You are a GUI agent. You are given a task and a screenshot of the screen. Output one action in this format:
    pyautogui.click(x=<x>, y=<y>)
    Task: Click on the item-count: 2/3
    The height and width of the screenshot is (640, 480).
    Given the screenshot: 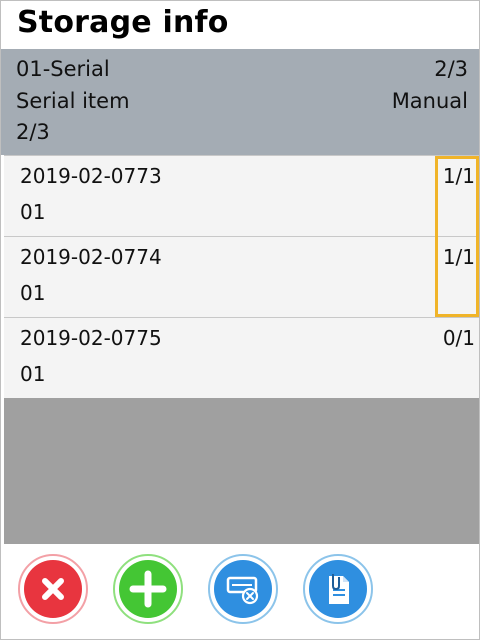 What is the action you would take?
    pyautogui.click(x=33, y=132)
    